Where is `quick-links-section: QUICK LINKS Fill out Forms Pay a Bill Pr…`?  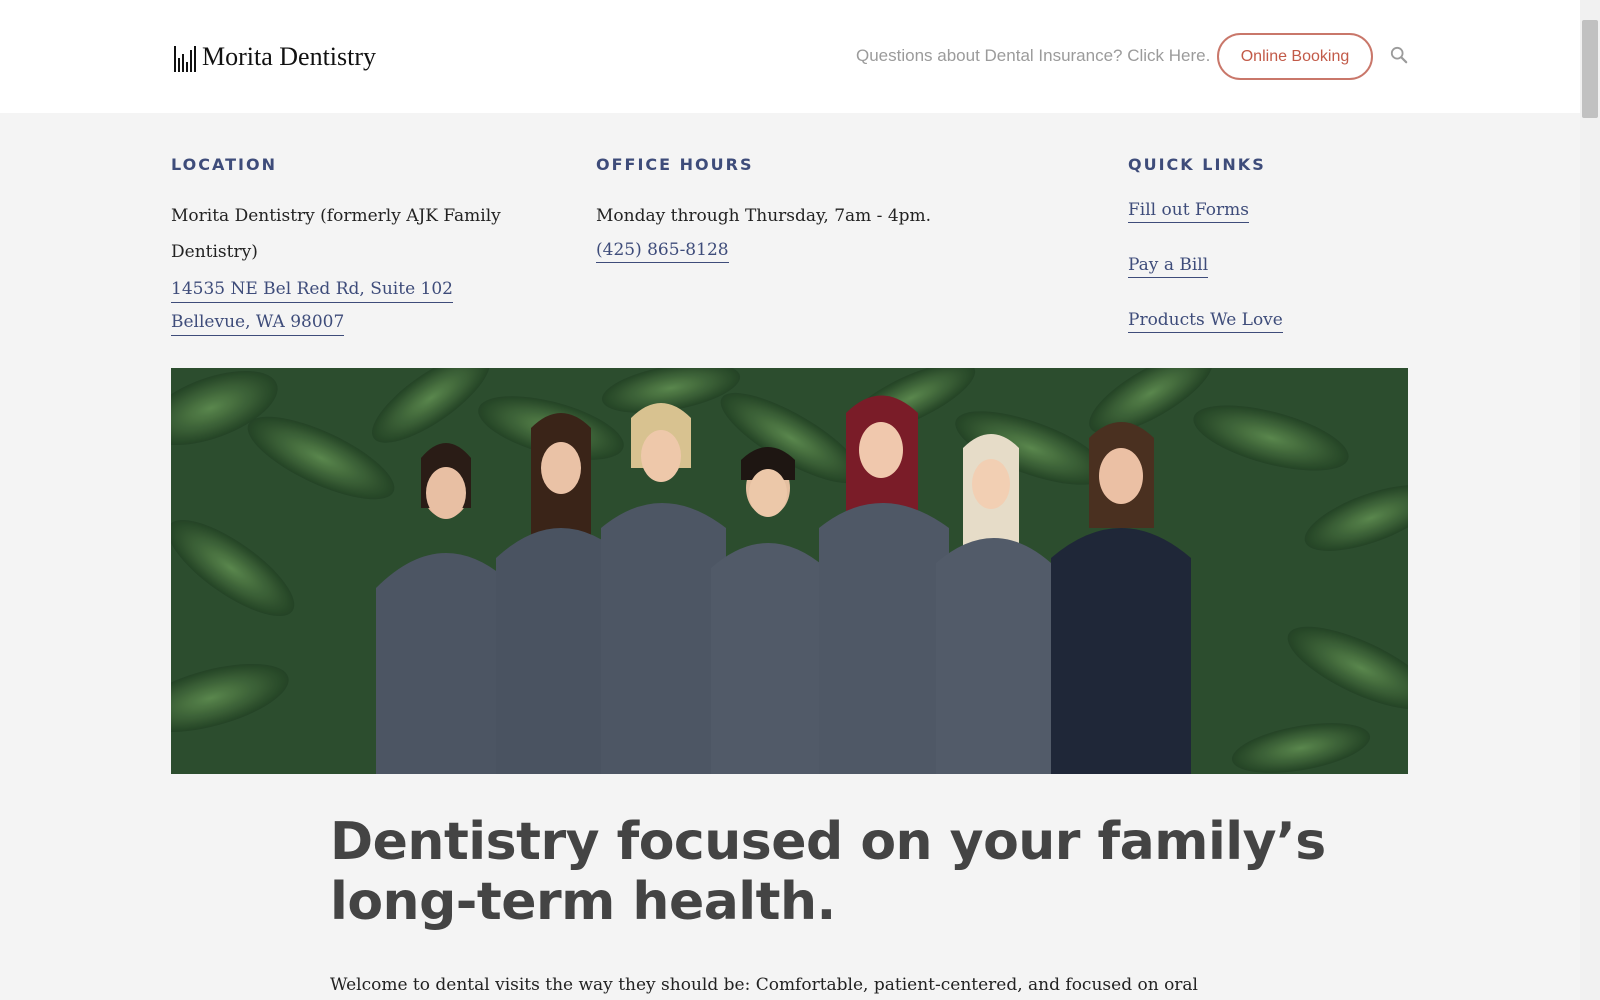 quick-links-section: QUICK LINKS Fill out Forms Pay a Bill Pr… is located at coordinates (1278, 259).